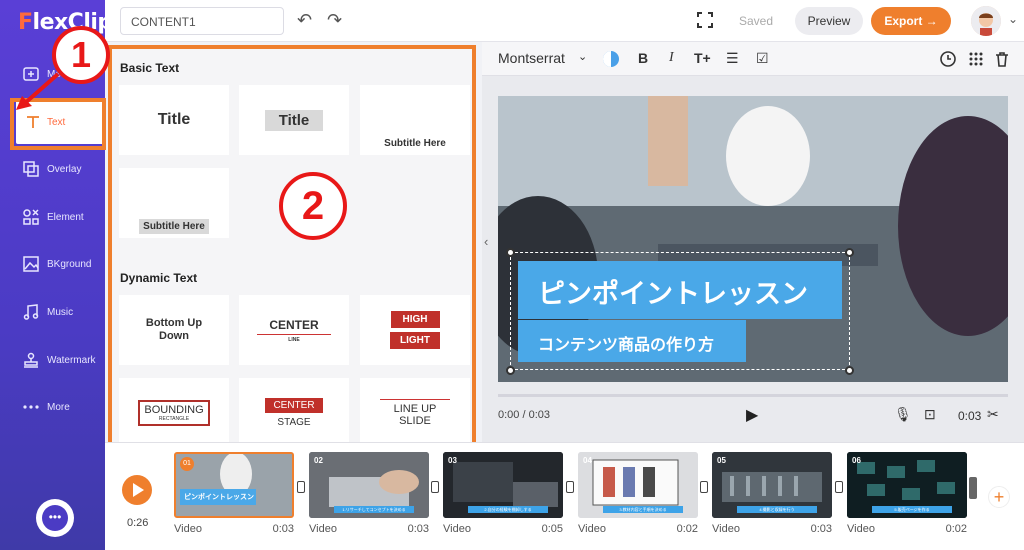  What do you see at coordinates (52, 312) in the screenshot?
I see `sidebar-item-music: Music` at bounding box center [52, 312].